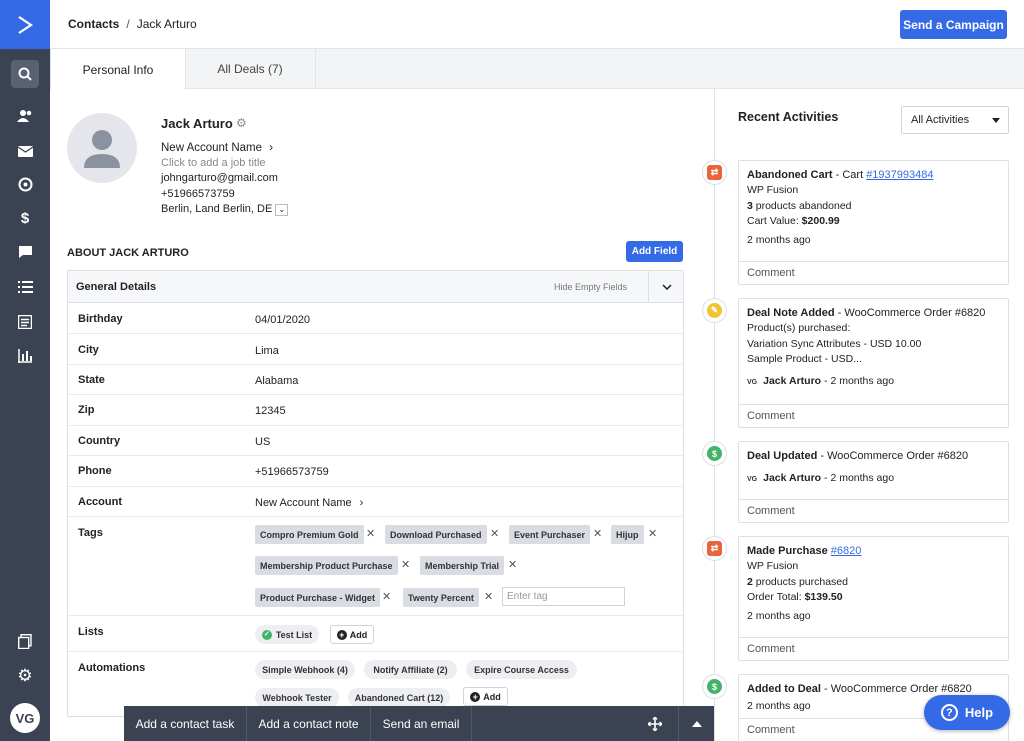 This screenshot has width=1024, height=741. Describe the element at coordinates (25, 356) in the screenshot. I see `reports-icon` at that location.